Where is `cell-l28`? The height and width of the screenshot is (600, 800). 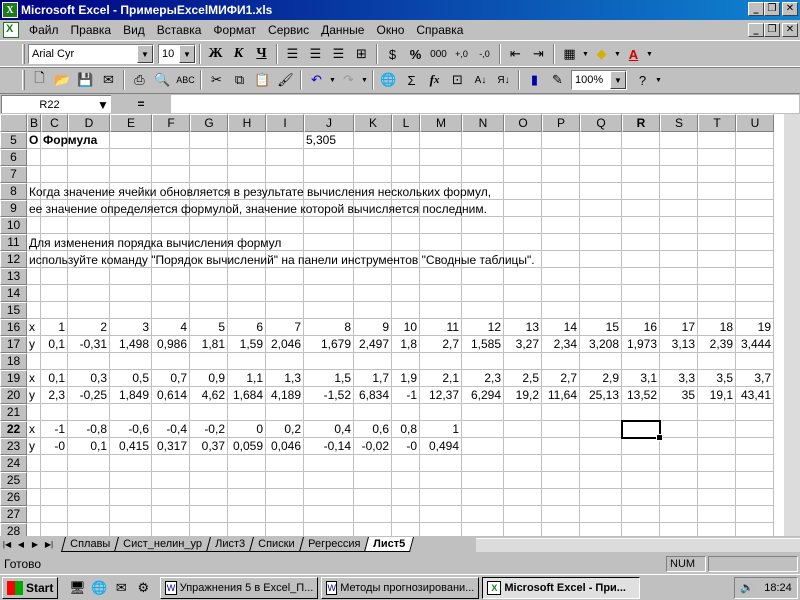
cell-l28 is located at coordinates (406, 529).